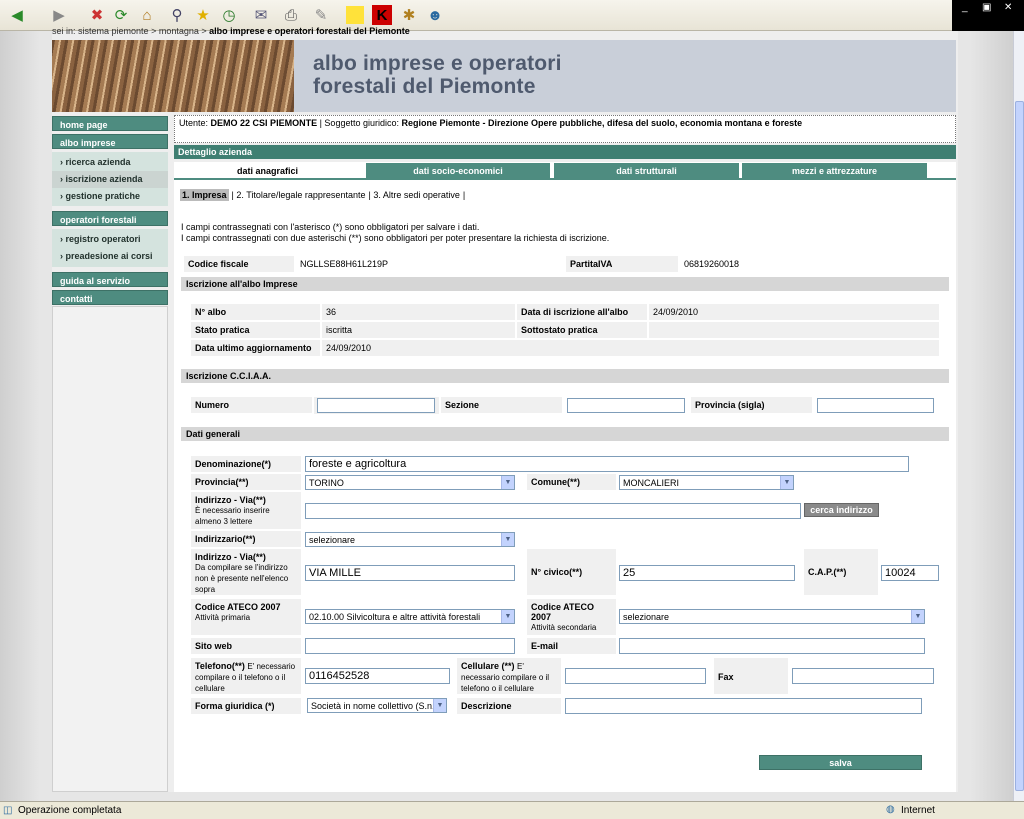  I want to click on nav-guida: guida al servizio, so click(110, 279).